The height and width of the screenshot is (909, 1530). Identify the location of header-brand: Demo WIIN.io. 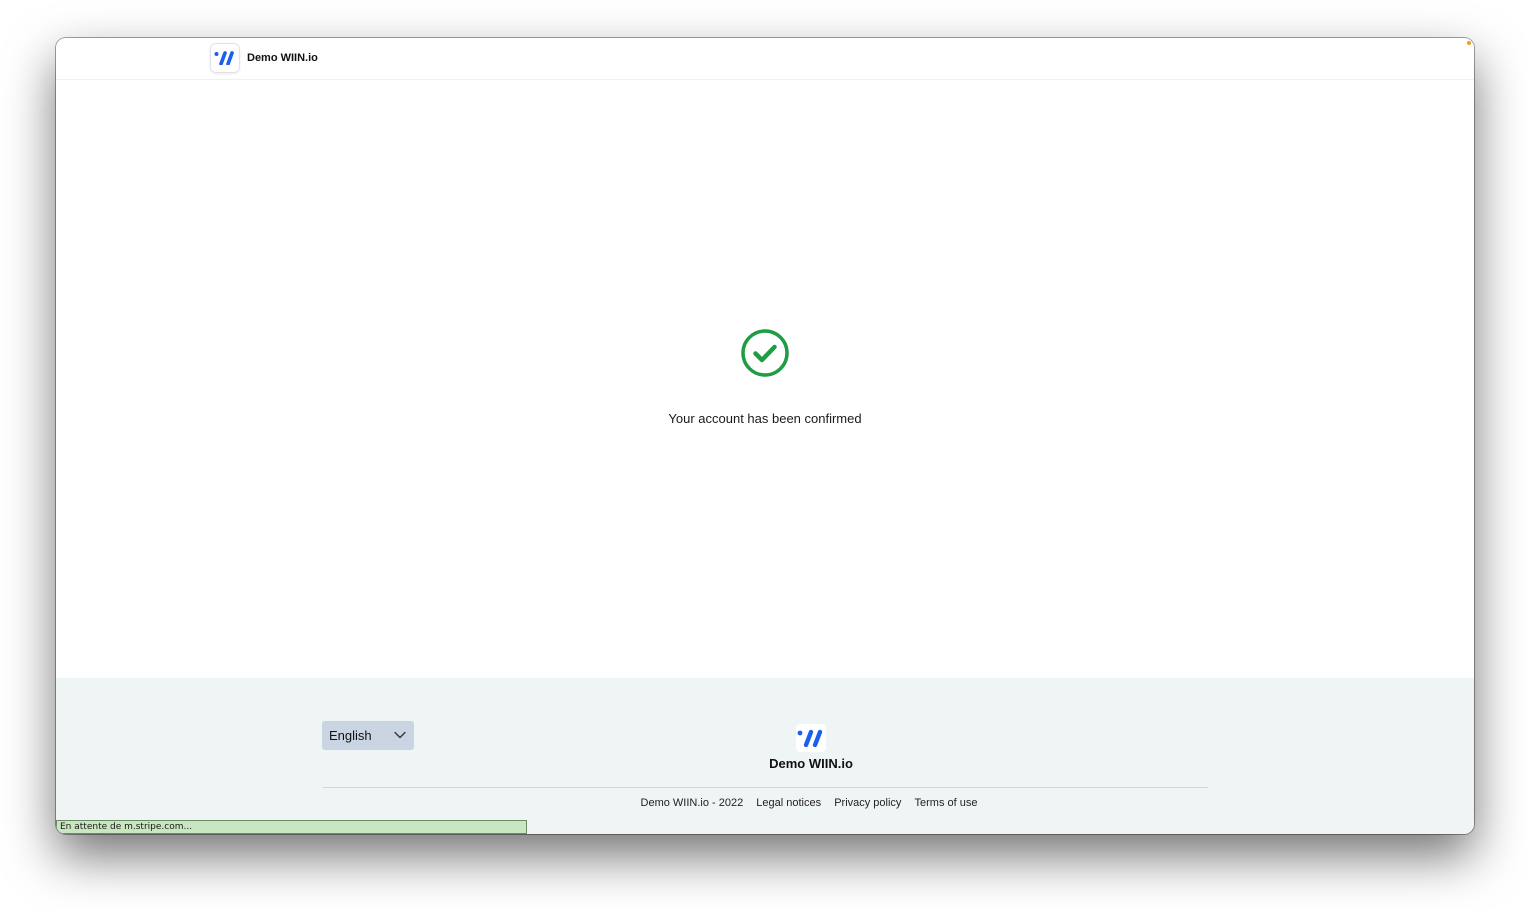
(264, 58).